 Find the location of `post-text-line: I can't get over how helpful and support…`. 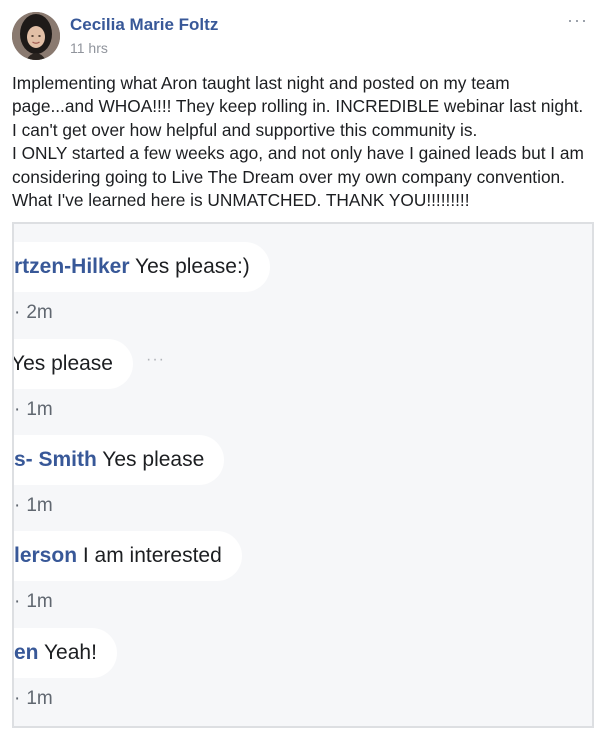

post-text-line: I can't get over how helpful and support… is located at coordinates (245, 129).